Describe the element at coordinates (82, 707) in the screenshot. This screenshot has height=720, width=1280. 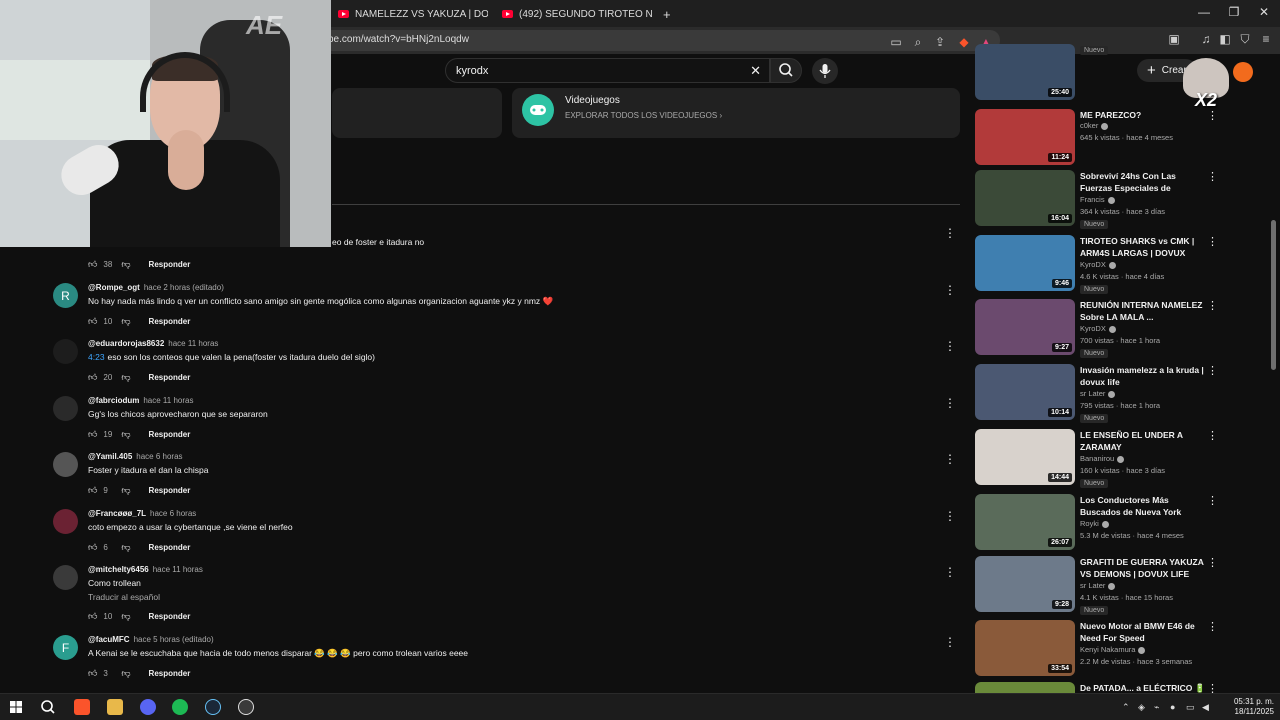
I see `brave-browser-icon` at that location.